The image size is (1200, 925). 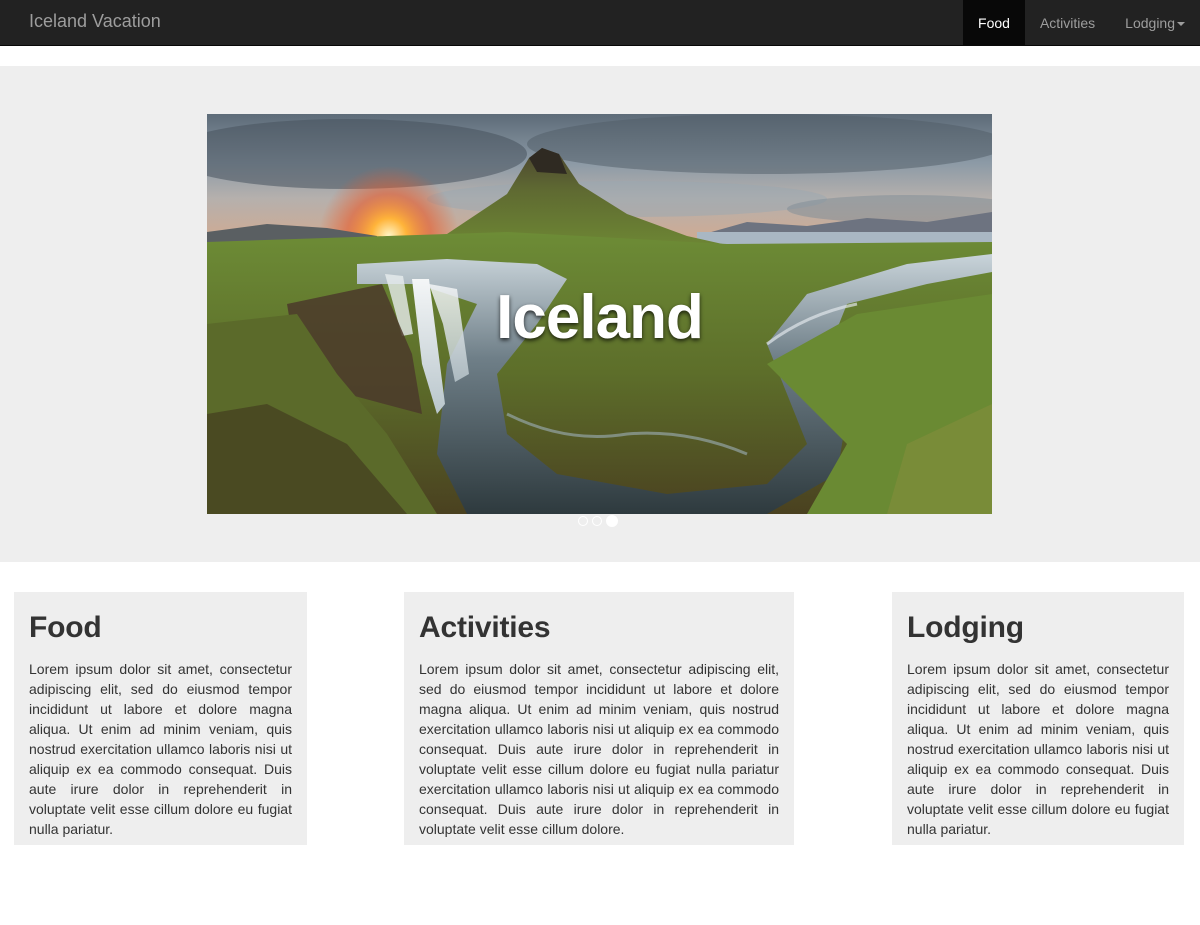 I want to click on carousel-indicators, so click(x=598, y=521).